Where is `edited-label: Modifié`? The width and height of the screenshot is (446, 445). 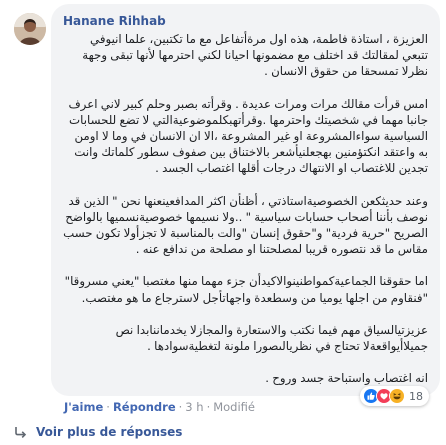
edited-label: Modifié is located at coordinates (234, 407).